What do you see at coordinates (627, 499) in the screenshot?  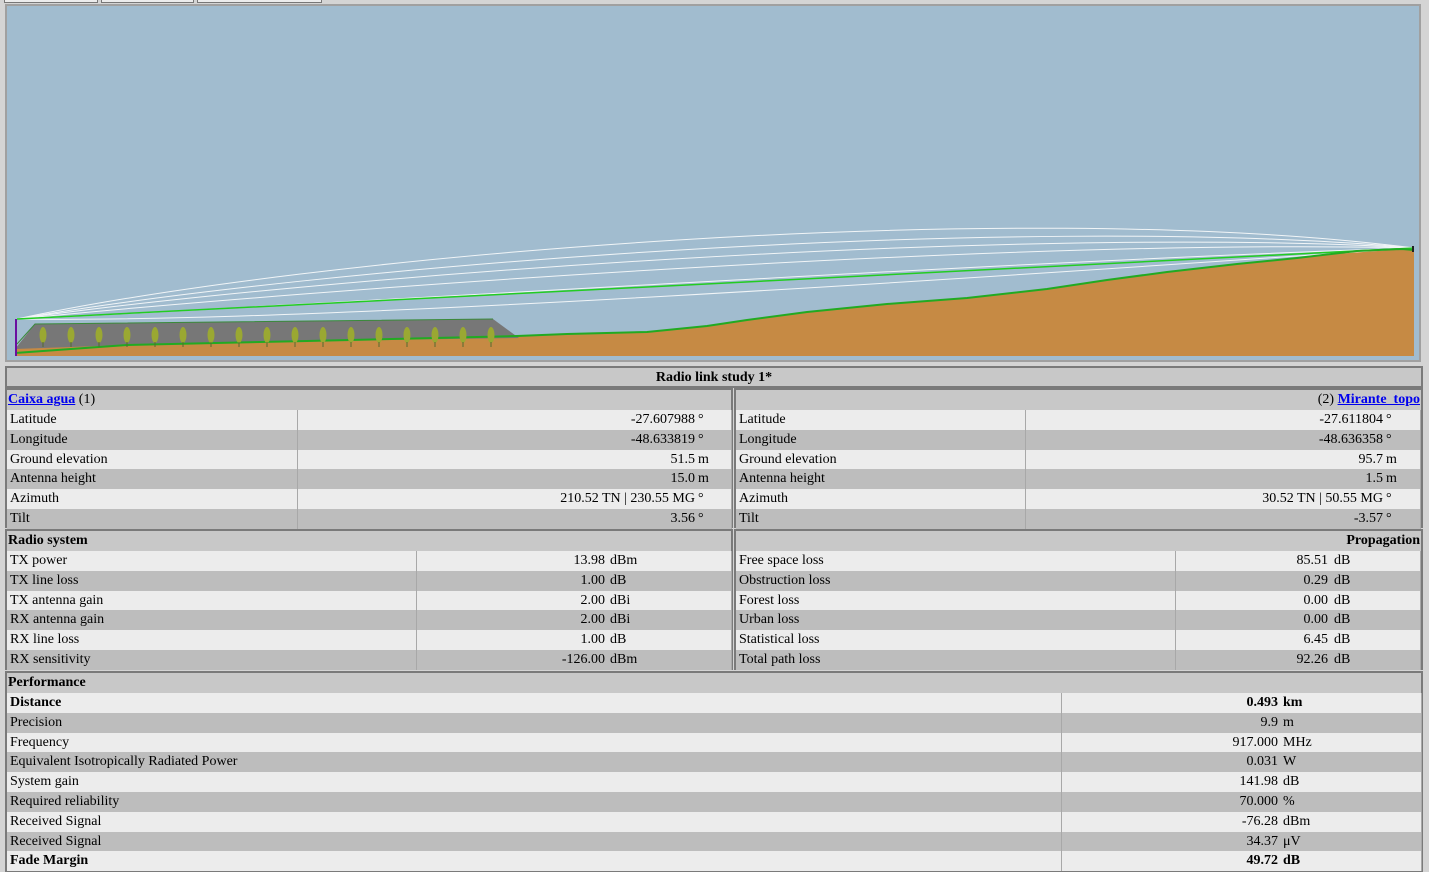 I see `row-value: 210.52 TN | 230.55 MG` at bounding box center [627, 499].